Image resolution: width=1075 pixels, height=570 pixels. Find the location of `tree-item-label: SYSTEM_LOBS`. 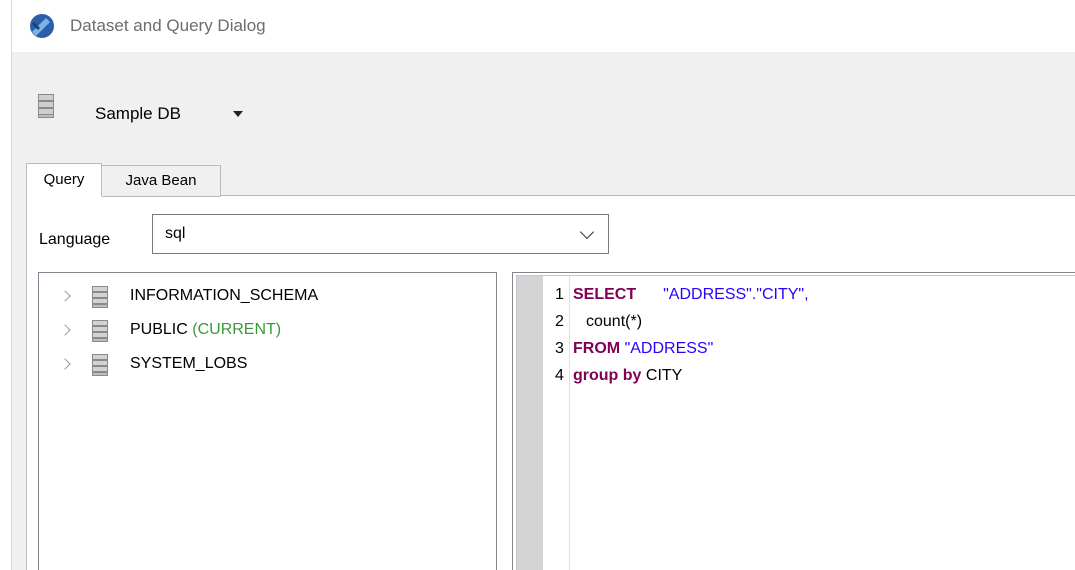

tree-item-label: SYSTEM_LOBS is located at coordinates (189, 363).